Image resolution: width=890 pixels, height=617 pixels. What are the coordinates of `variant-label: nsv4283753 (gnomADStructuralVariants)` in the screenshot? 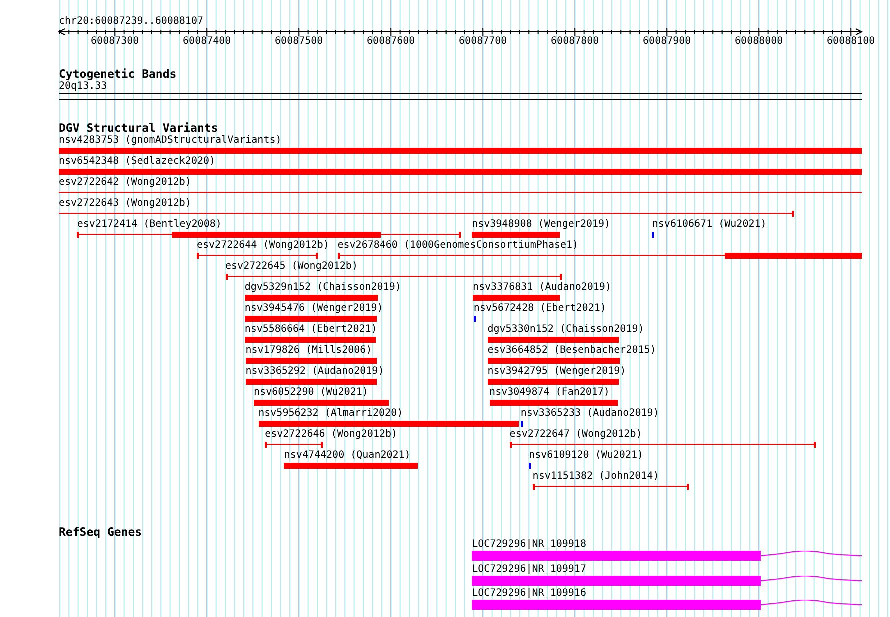 It's located at (170, 141).